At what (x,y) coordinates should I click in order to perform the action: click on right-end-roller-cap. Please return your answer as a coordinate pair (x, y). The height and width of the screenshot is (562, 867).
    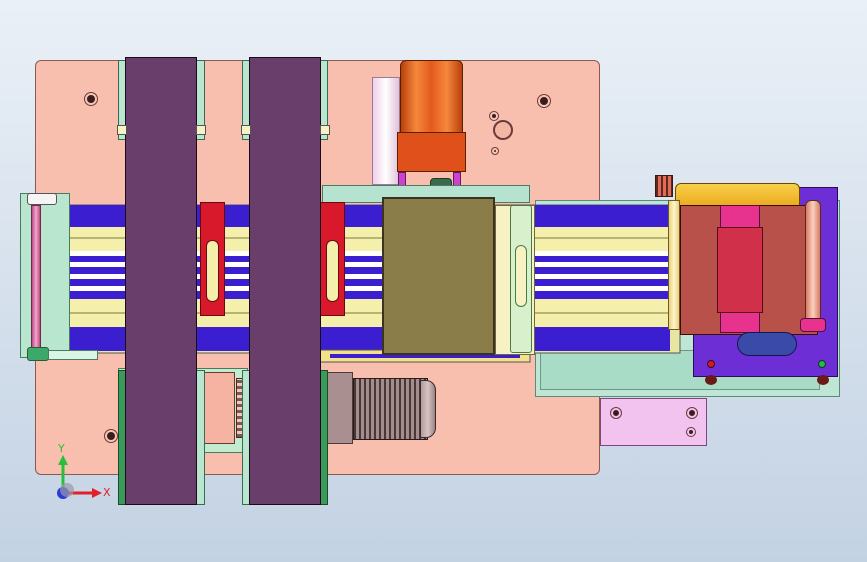
    Looking at the image, I should click on (813, 325).